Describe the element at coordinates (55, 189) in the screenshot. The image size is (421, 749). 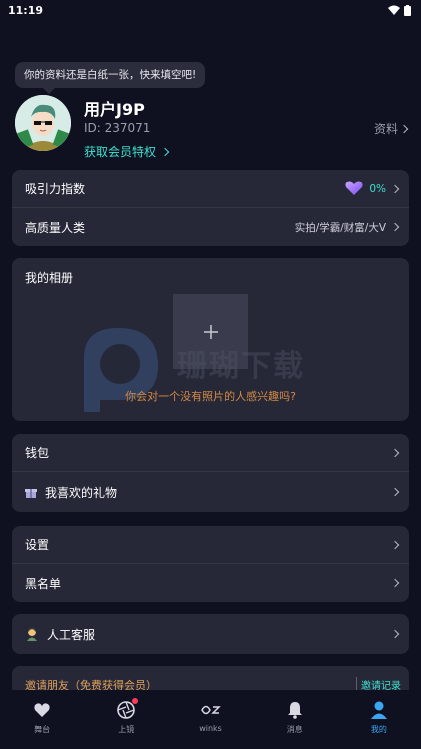
I see `attraction-index-label: 吸引力指数` at that location.